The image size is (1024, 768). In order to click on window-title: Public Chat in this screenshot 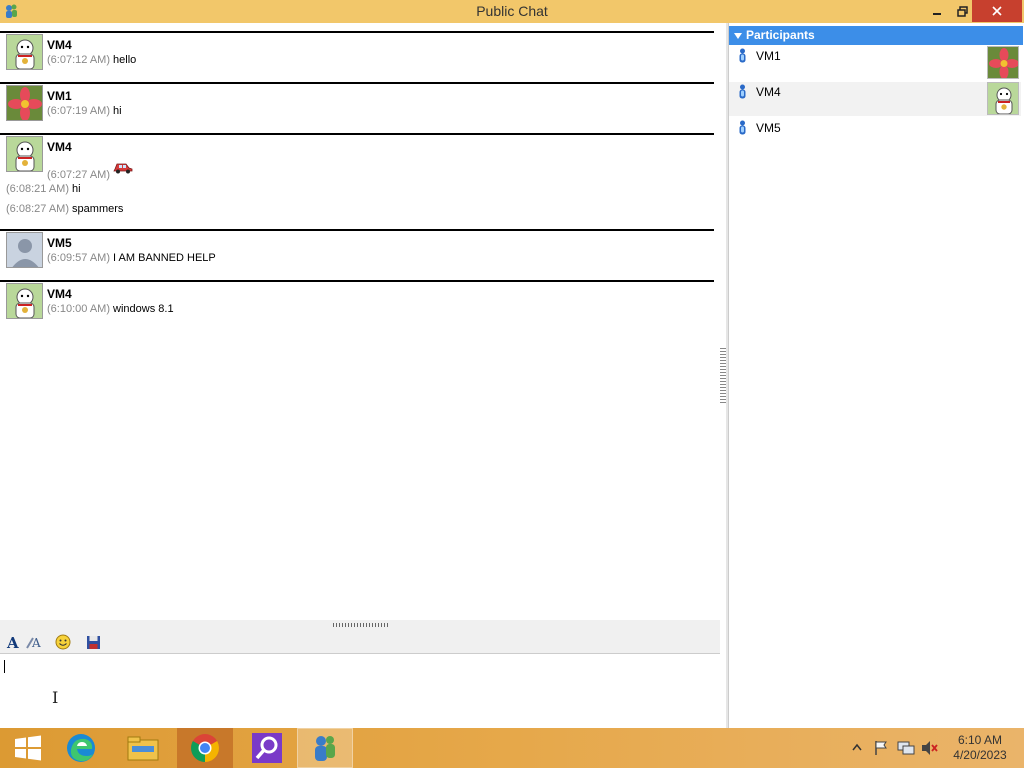, I will do `click(512, 11)`.